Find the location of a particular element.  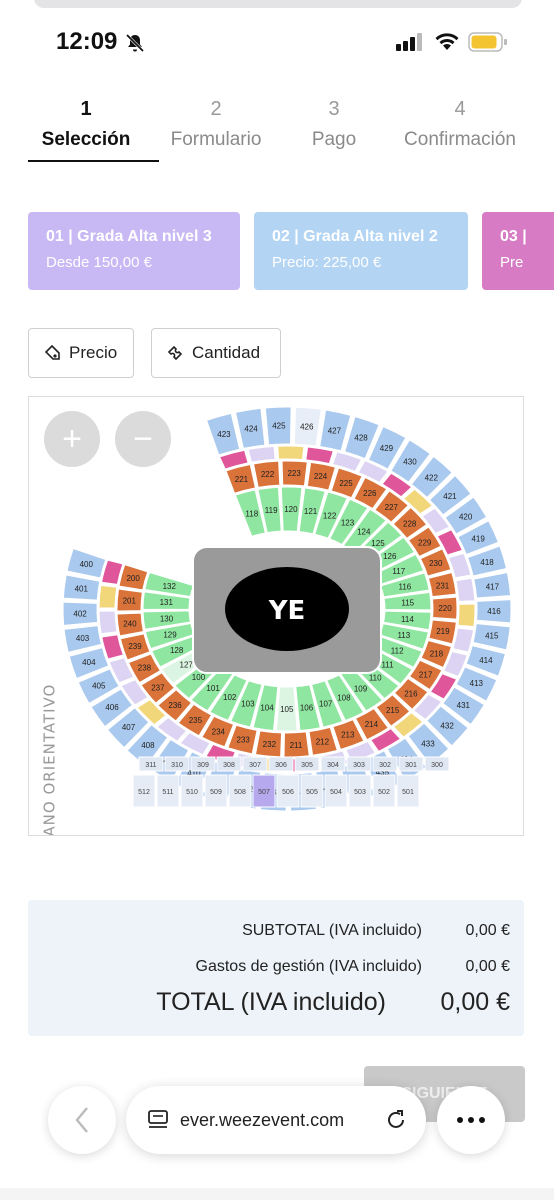

section-label: 433 is located at coordinates (428, 743).